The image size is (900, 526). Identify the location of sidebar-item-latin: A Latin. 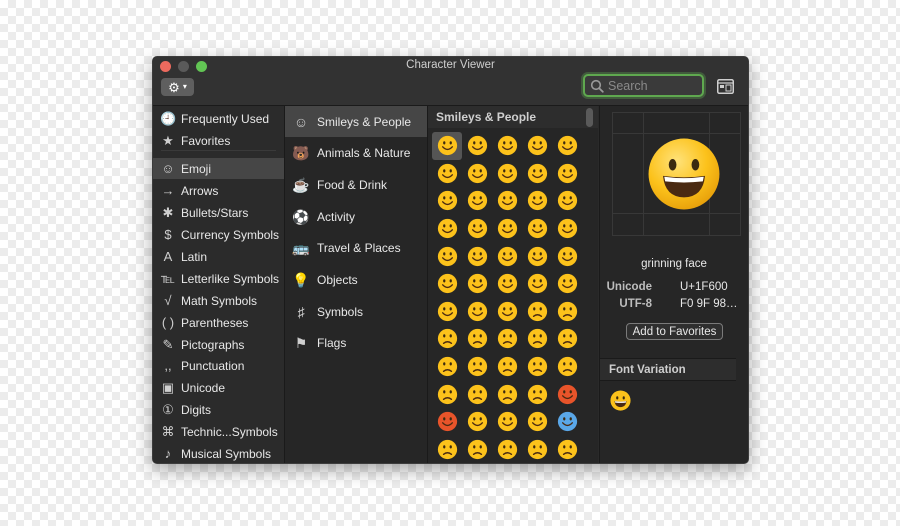
(218, 256).